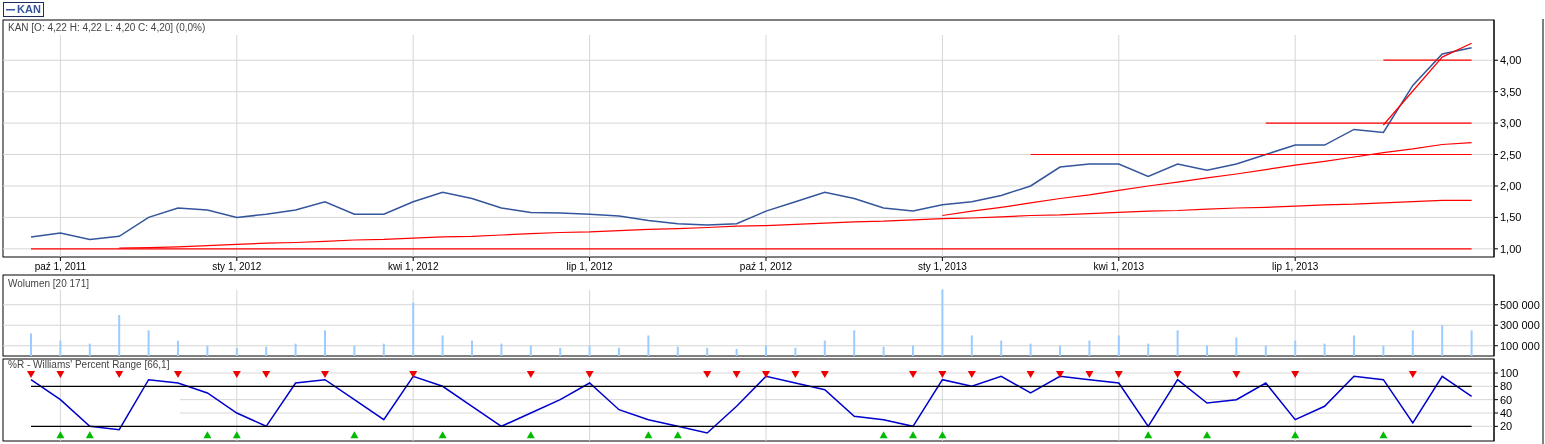  What do you see at coordinates (1511, 60) in the screenshot?
I see `axis-label: 4,00` at bounding box center [1511, 60].